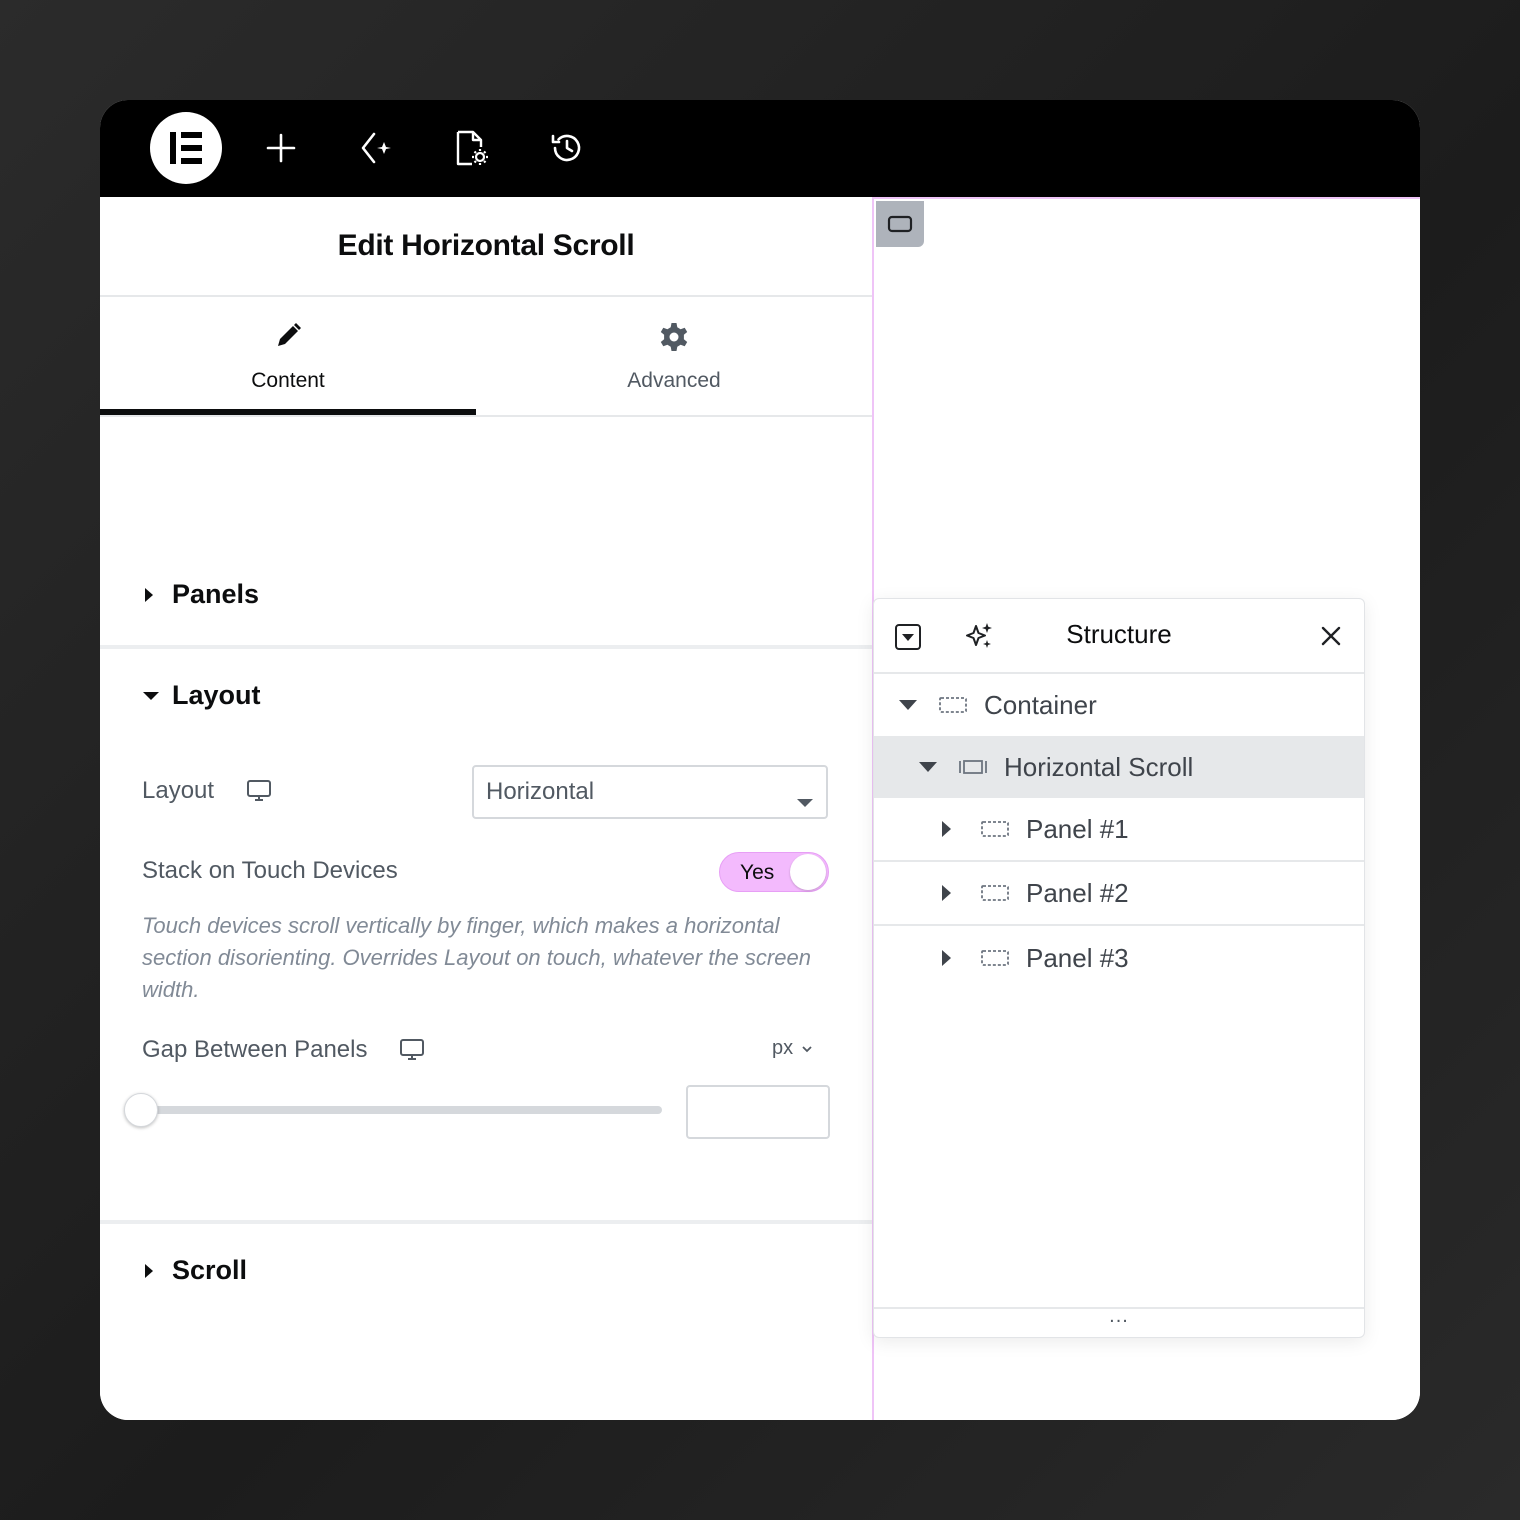  I want to click on tree-item-label: Panel #2, so click(1077, 892).